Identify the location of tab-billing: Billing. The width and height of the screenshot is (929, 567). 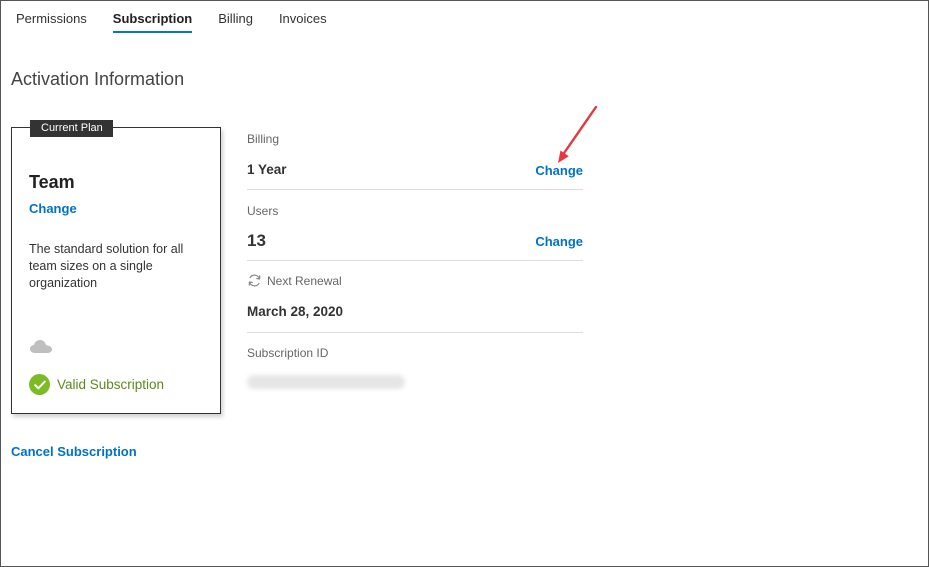
(235, 22).